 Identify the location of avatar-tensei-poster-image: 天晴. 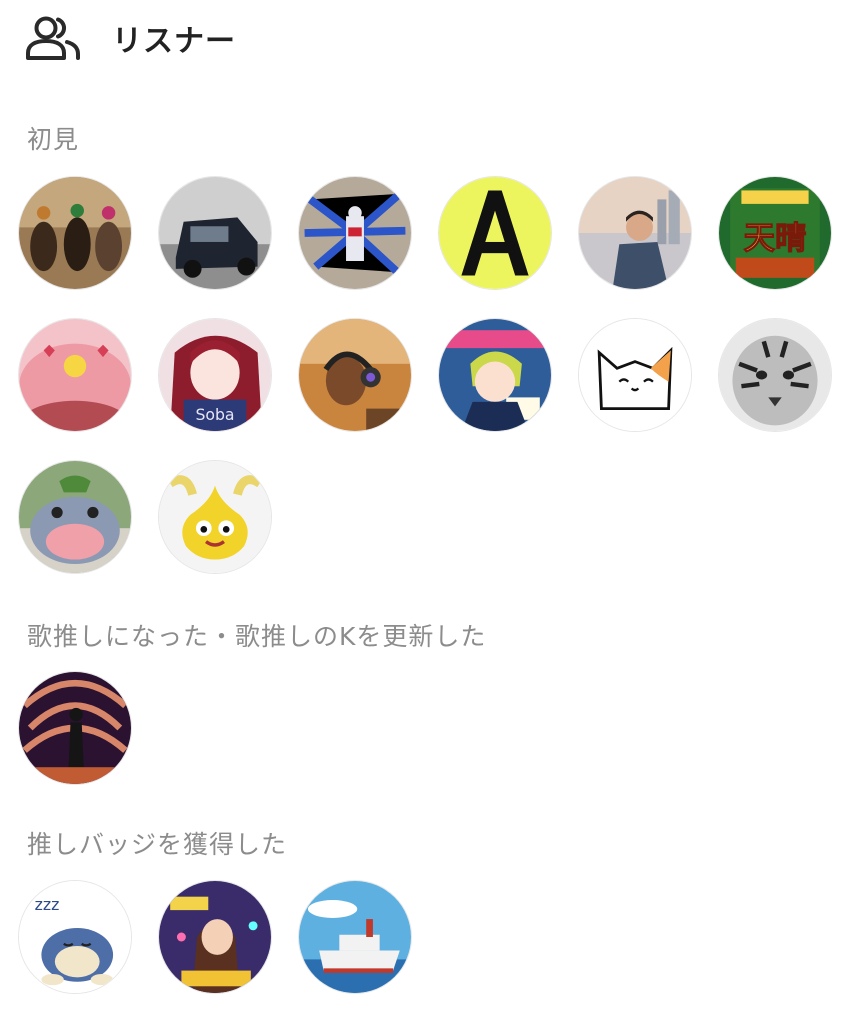
(775, 233).